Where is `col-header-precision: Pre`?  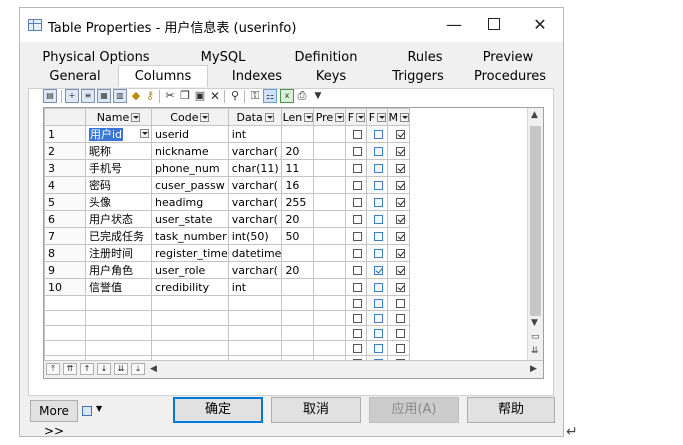 col-header-precision: Pre is located at coordinates (330, 117).